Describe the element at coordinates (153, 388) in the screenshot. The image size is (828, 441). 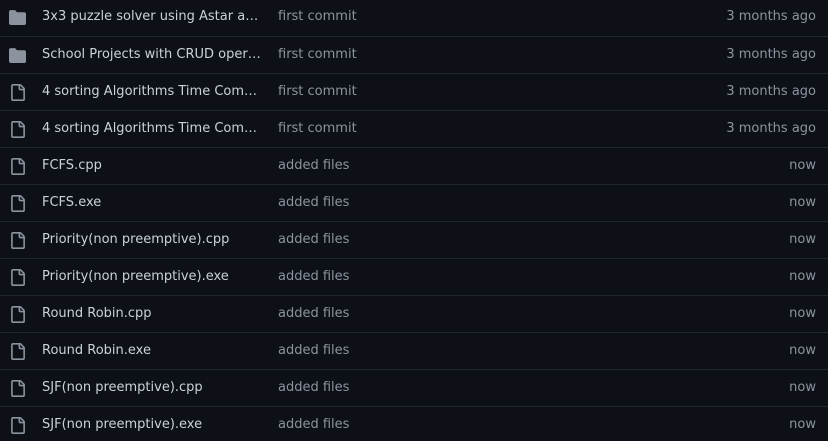
I see `file-name: SJF(non preemptive).cpp` at that location.